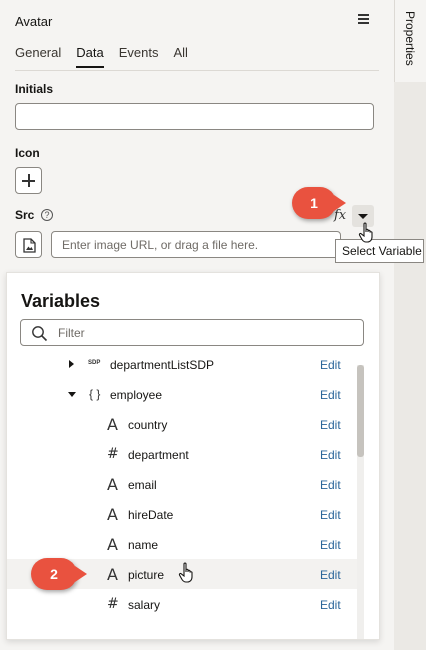  What do you see at coordinates (139, 56) in the screenshot?
I see `tab-events: Events` at bounding box center [139, 56].